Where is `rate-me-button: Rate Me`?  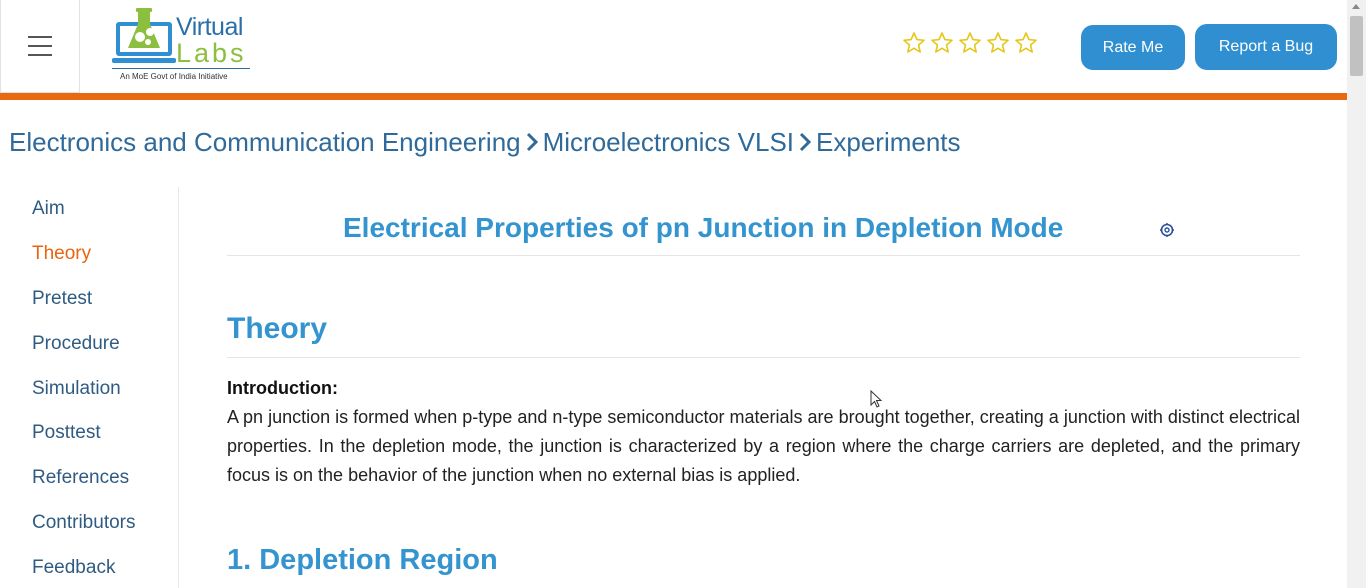
rate-me-button: Rate Me is located at coordinates (1133, 47).